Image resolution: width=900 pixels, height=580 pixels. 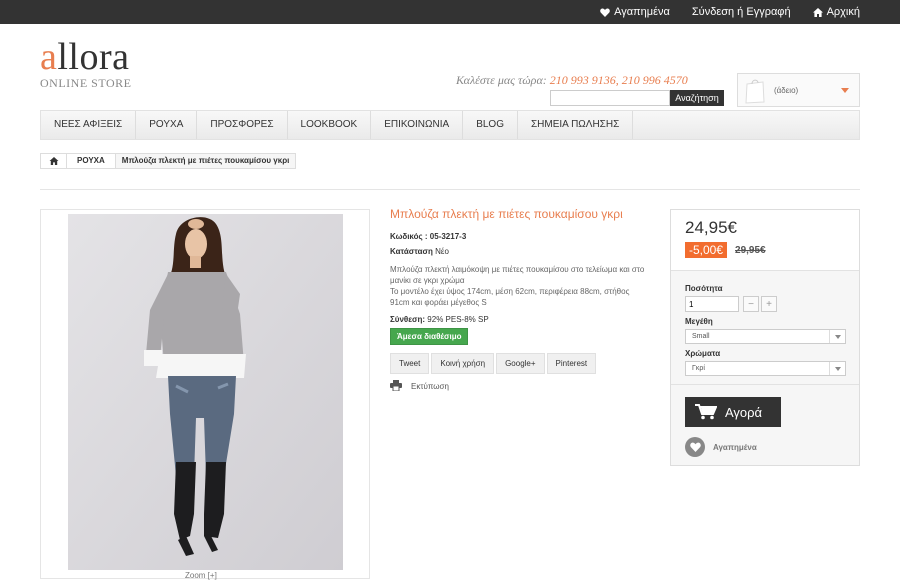 I want to click on nav-item-stores: ΣΗΜΕΙΑ ΠΩΛΗΣΗΣ, so click(x=576, y=125).